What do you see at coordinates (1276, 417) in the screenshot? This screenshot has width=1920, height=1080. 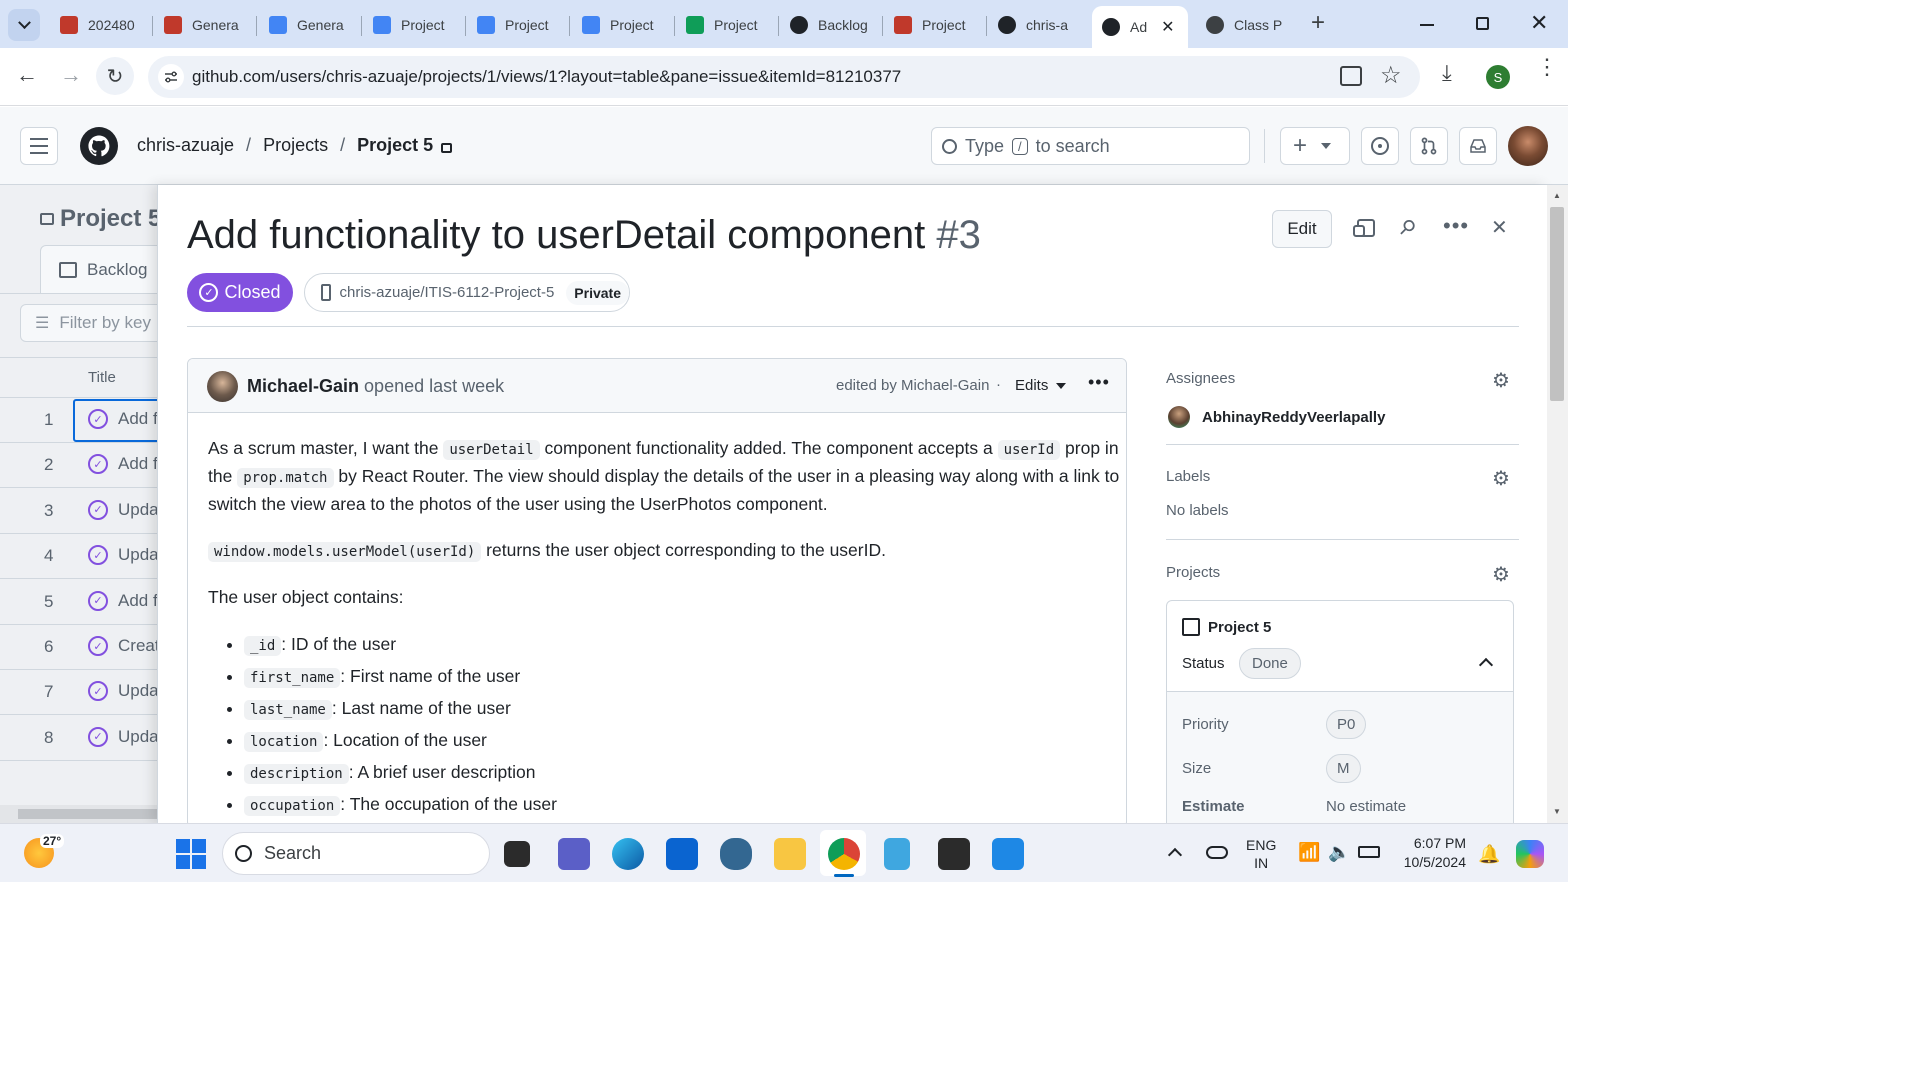 I see `assignee: AbhinayReddyVeerlapally` at bounding box center [1276, 417].